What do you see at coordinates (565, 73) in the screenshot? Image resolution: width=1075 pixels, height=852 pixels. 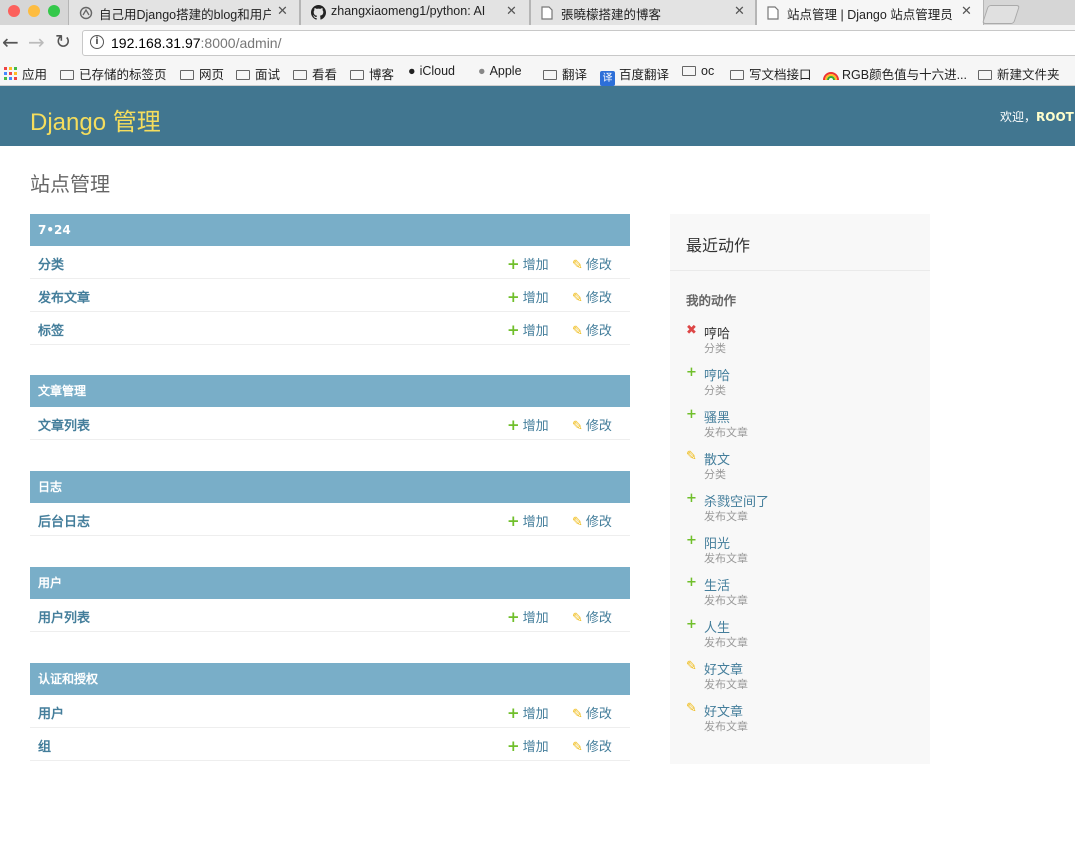 I see `bookmark-folder: 翻译` at bounding box center [565, 73].